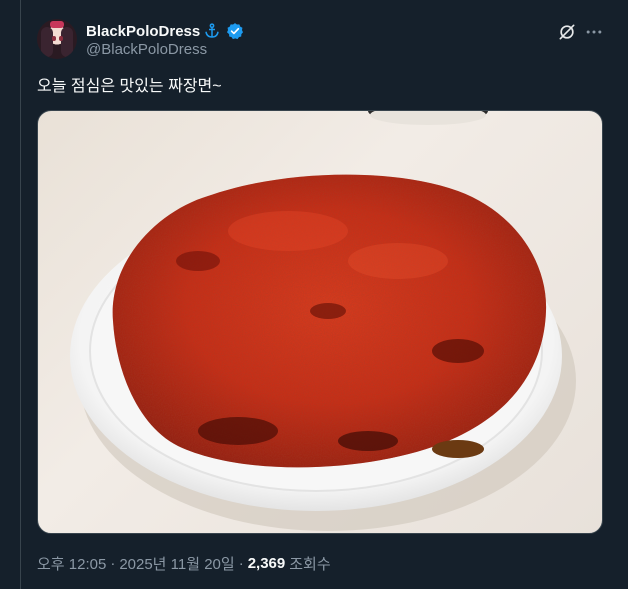 This screenshot has width=628, height=589. I want to click on avatar-bow, so click(57, 24).